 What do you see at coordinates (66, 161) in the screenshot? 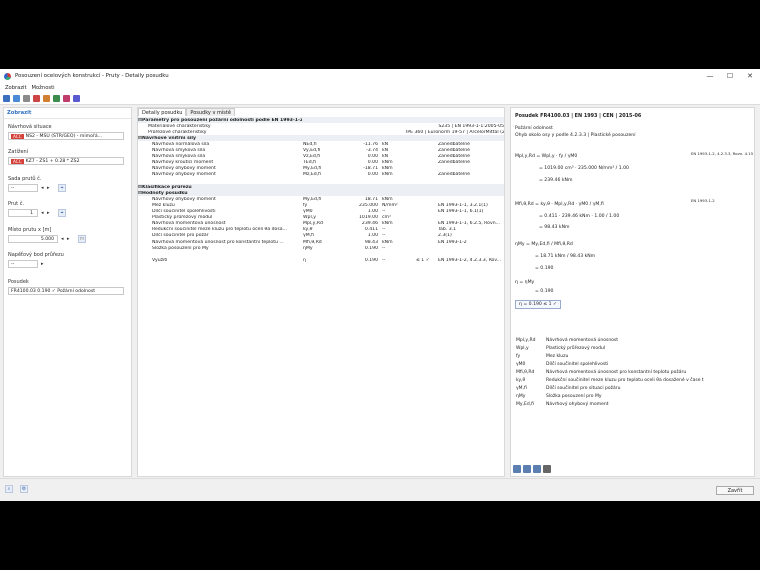
I see `zatizeni-combo: ACC KZ7 - ZS1 + 0.28 * ZS2` at bounding box center [66, 161].